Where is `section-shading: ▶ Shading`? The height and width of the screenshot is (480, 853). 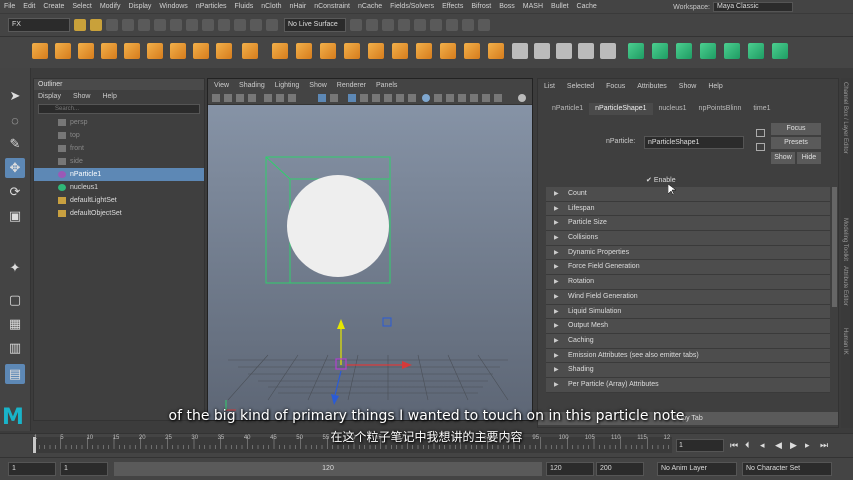 section-shading: ▶ Shading is located at coordinates (688, 370).